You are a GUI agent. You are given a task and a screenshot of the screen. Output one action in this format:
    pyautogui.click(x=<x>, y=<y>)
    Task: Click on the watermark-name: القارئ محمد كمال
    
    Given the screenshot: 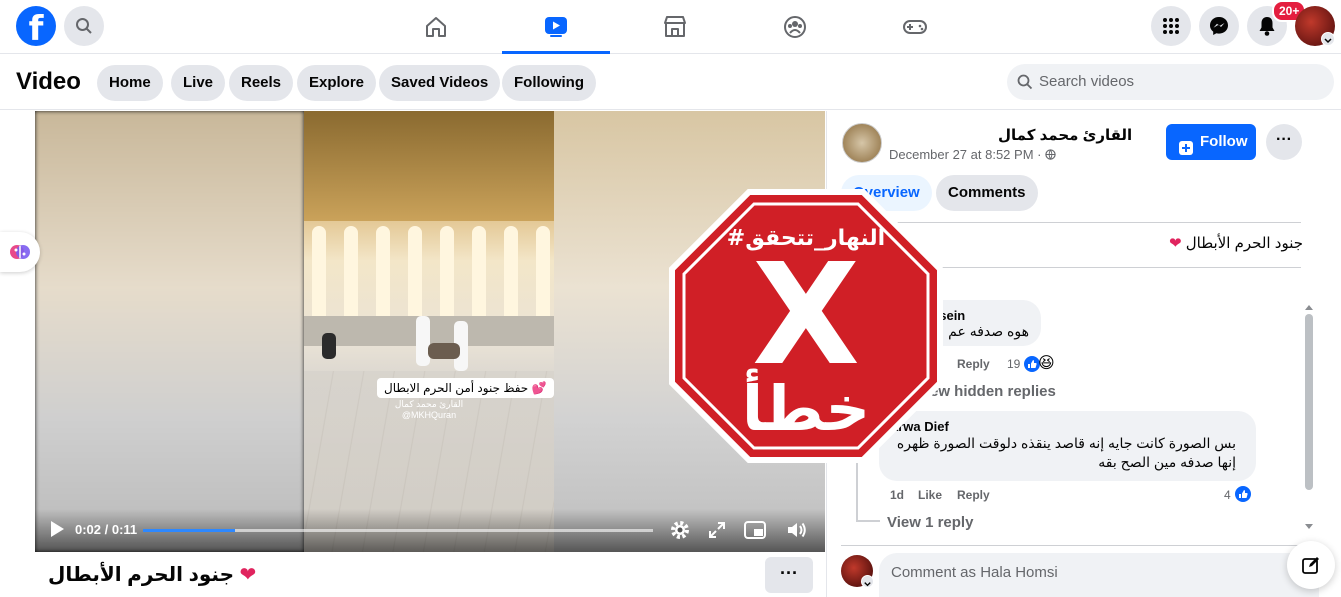 What is the action you would take?
    pyautogui.click(x=429, y=404)
    